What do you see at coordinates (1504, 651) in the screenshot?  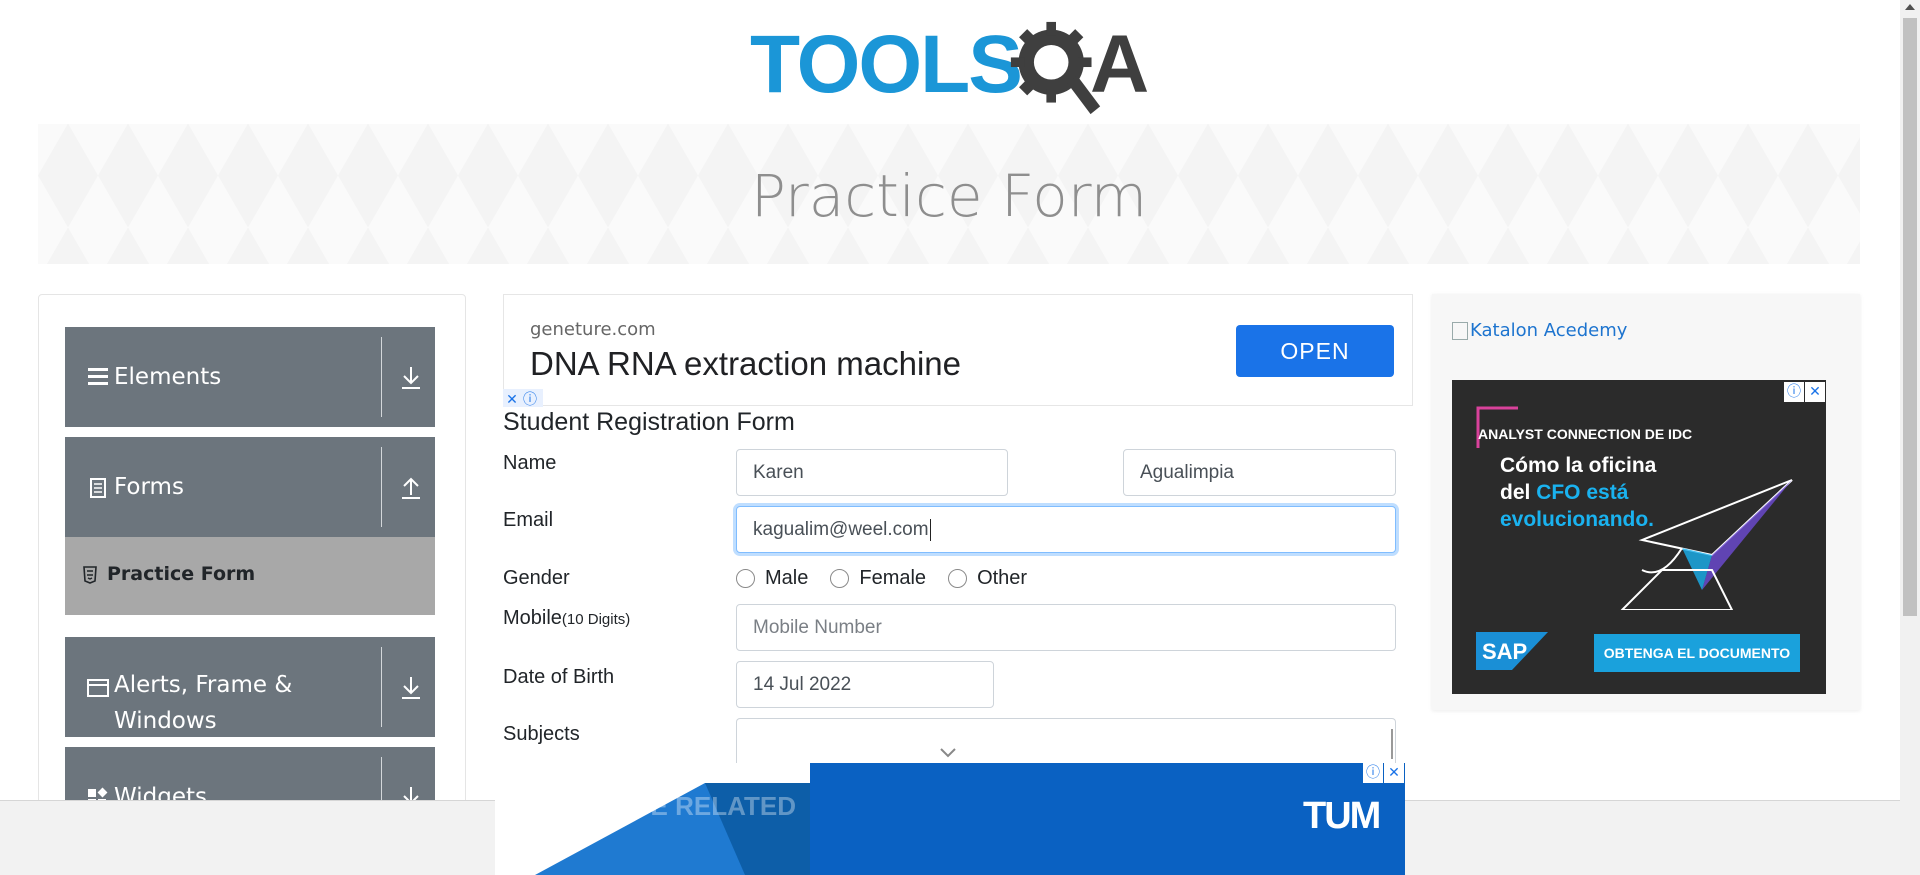 I see `sap-text: SAP` at bounding box center [1504, 651].